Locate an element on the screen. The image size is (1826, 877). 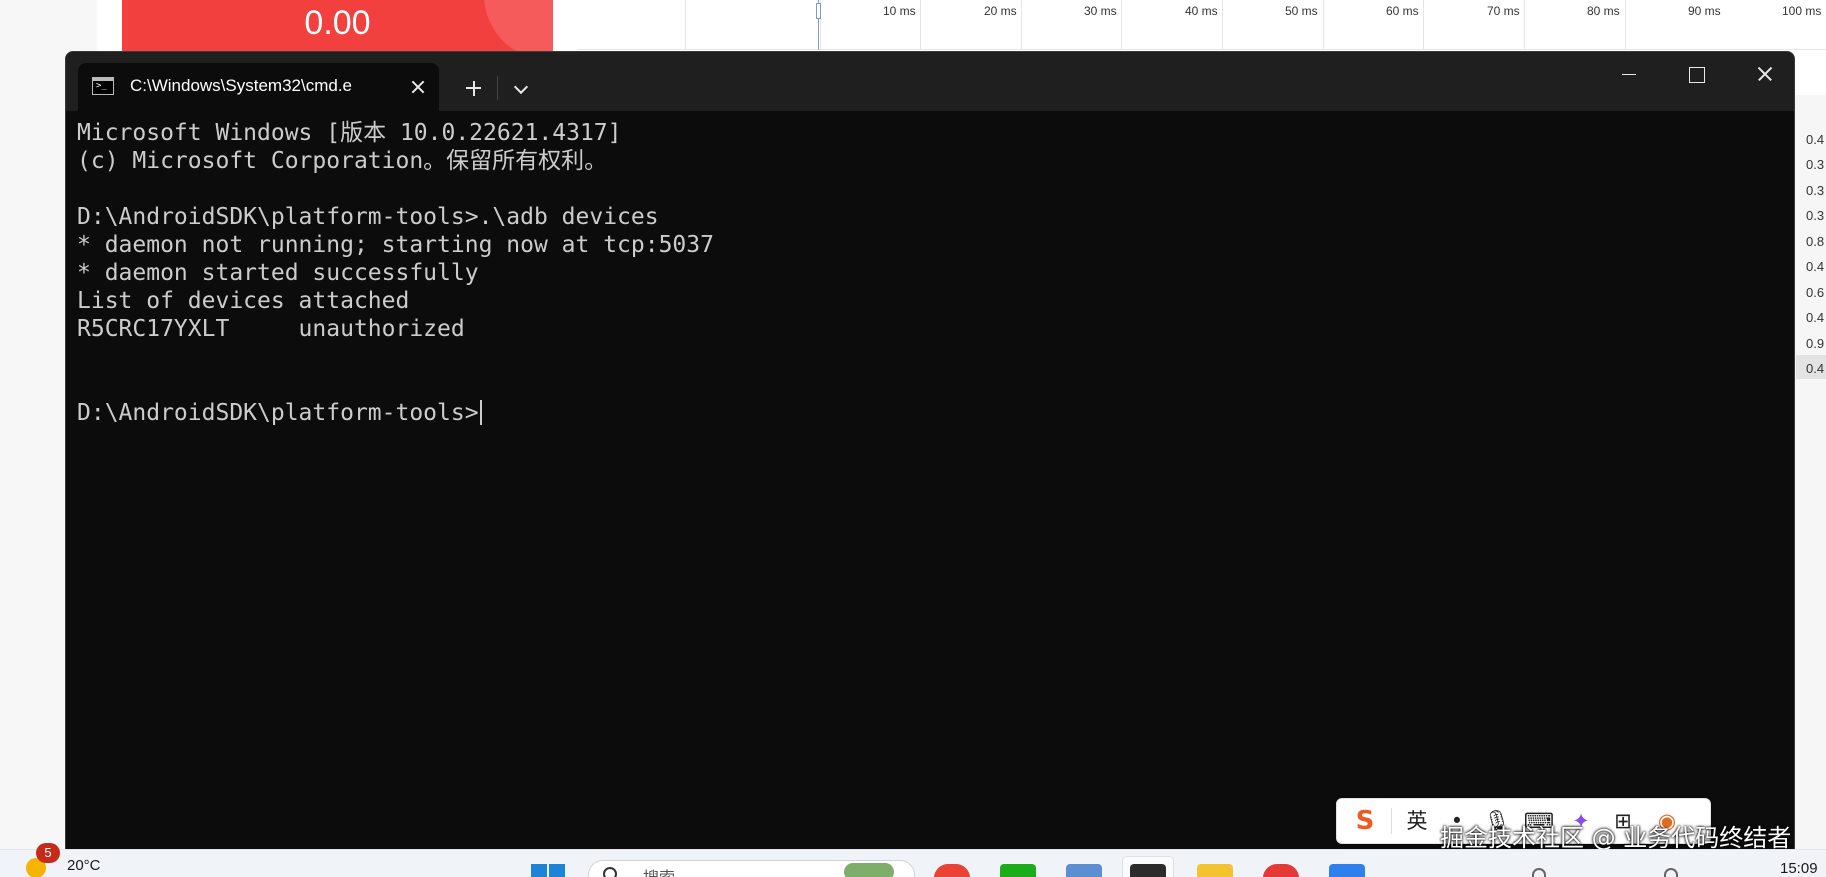
network-icon is located at coordinates (1671, 872).